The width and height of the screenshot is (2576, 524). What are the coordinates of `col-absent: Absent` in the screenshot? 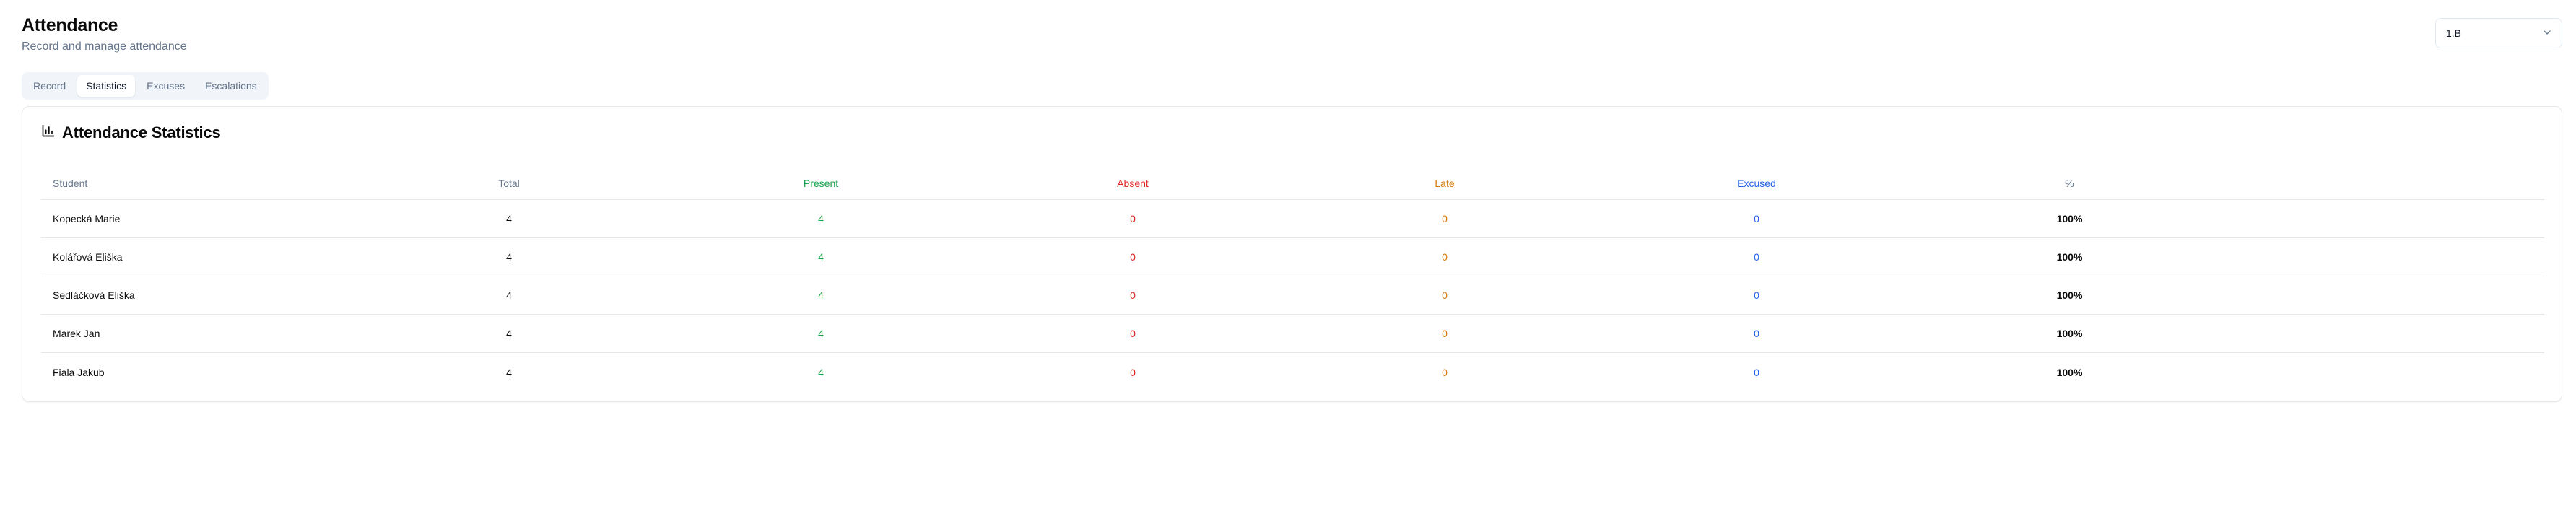 It's located at (1133, 183).